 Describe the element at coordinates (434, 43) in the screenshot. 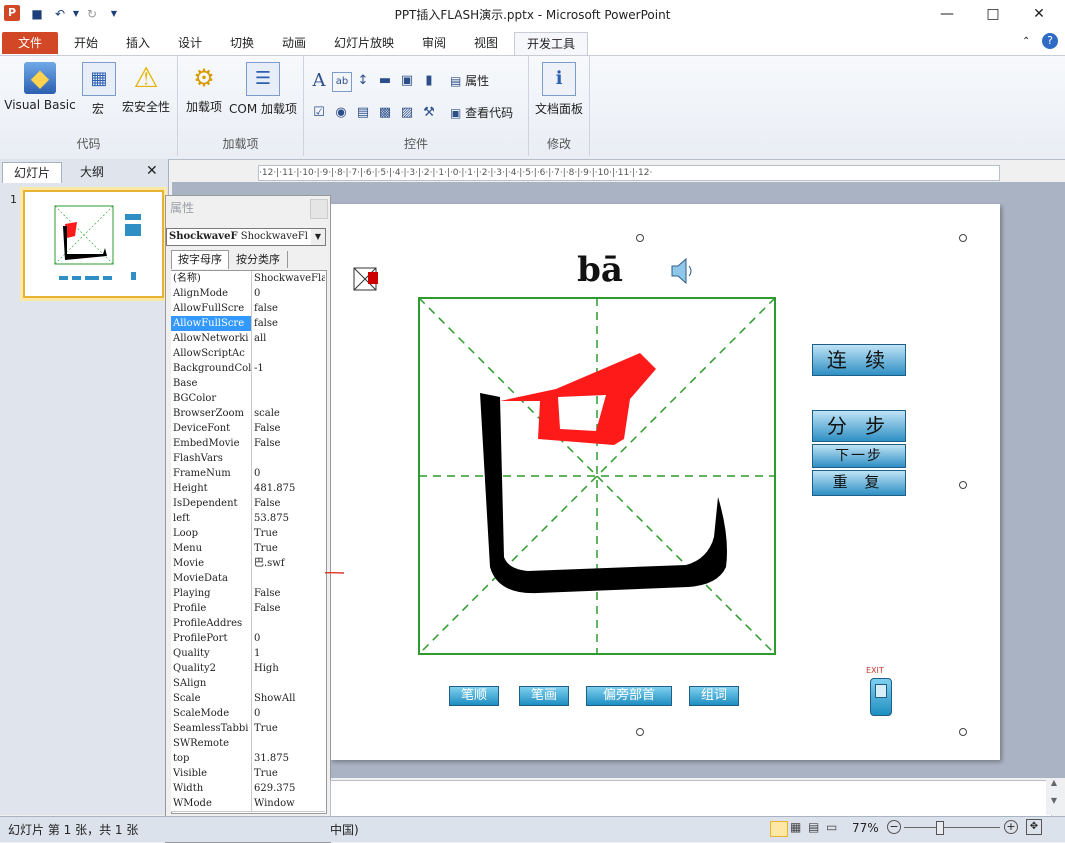

I see `tab-review: 审阅` at that location.